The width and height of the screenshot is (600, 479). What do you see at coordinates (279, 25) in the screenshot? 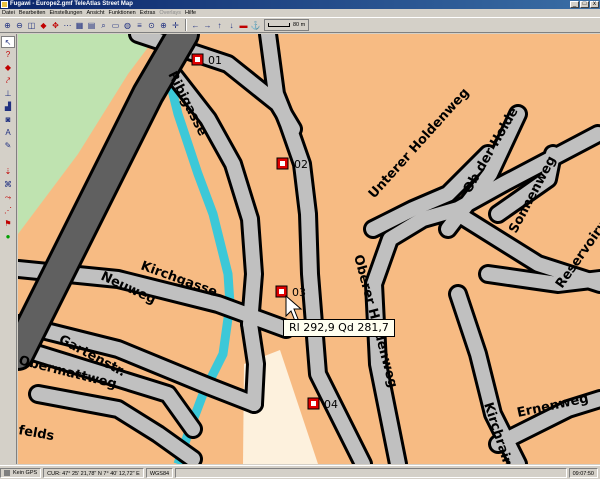
I see `scale-line` at bounding box center [279, 25].